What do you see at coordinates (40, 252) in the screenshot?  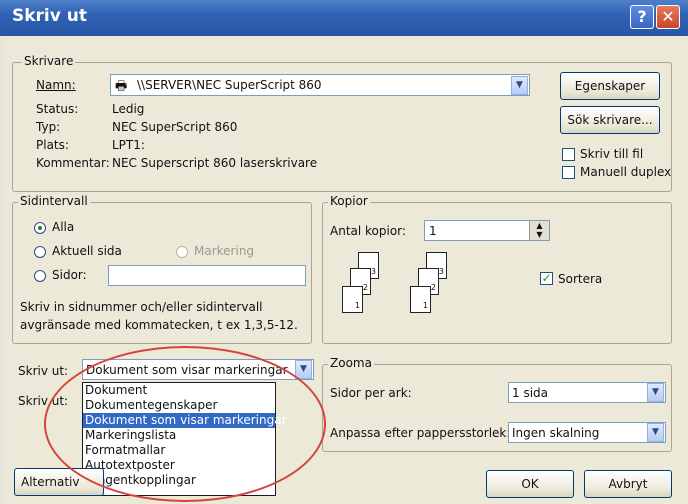 I see `current-page-radio` at bounding box center [40, 252].